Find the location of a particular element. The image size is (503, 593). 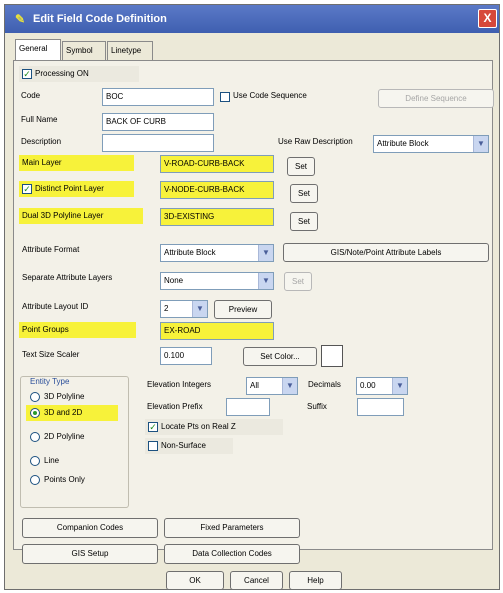

non-surface-checkbox is located at coordinates (153, 446).